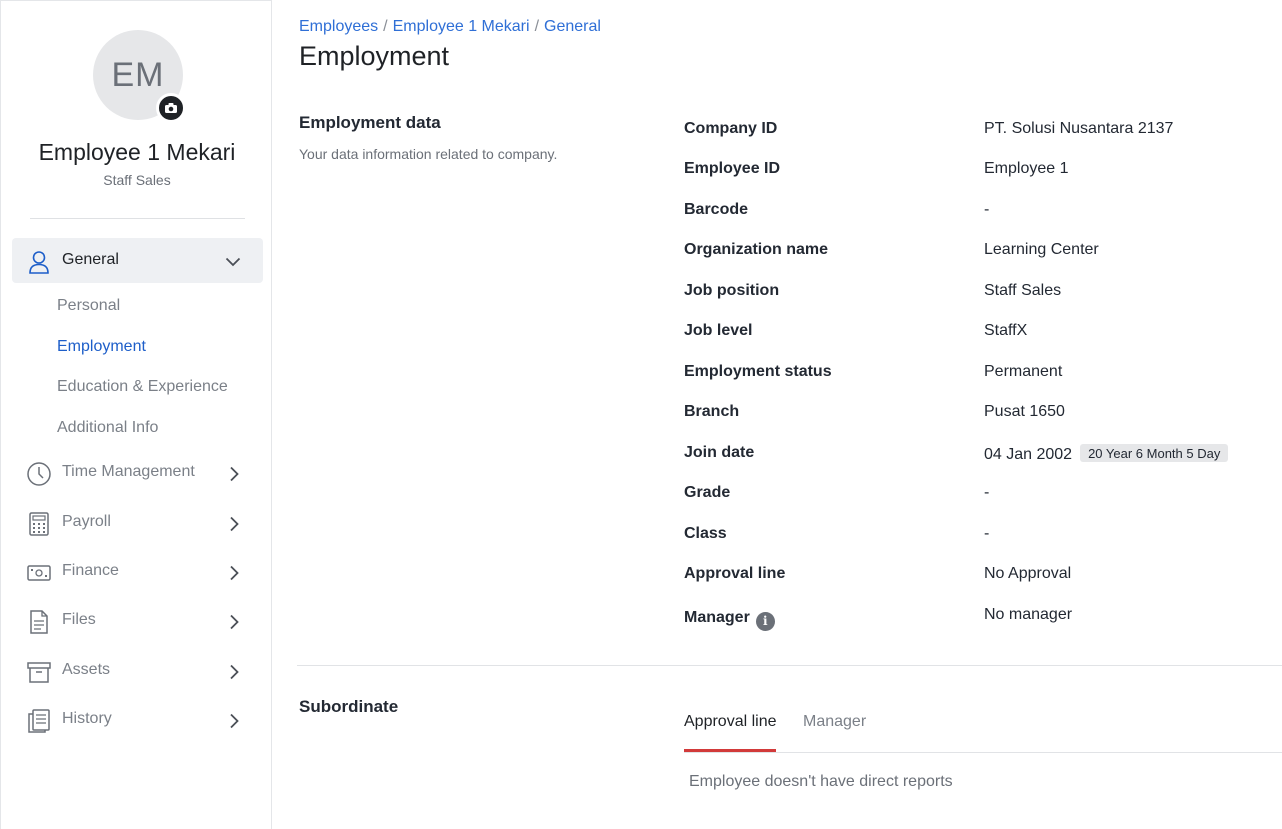 The image size is (1282, 829). Describe the element at coordinates (987, 492) in the screenshot. I see `field-value-grade: -` at that location.